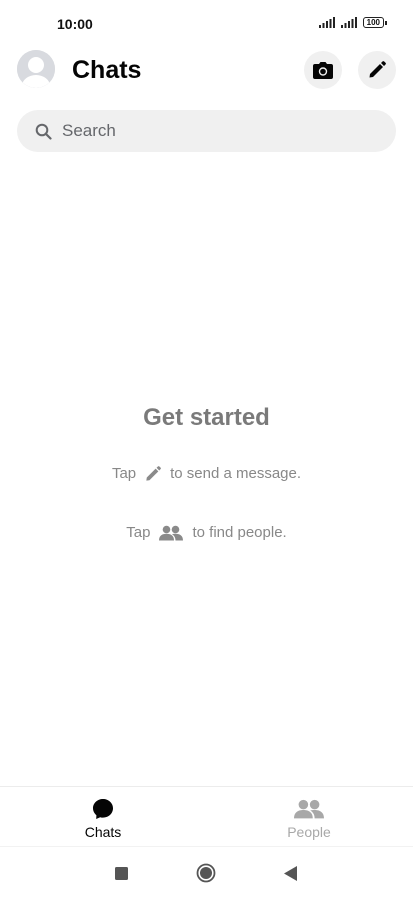 The height and width of the screenshot is (897, 413). Describe the element at coordinates (206, 71) in the screenshot. I see `header: Chats` at that location.